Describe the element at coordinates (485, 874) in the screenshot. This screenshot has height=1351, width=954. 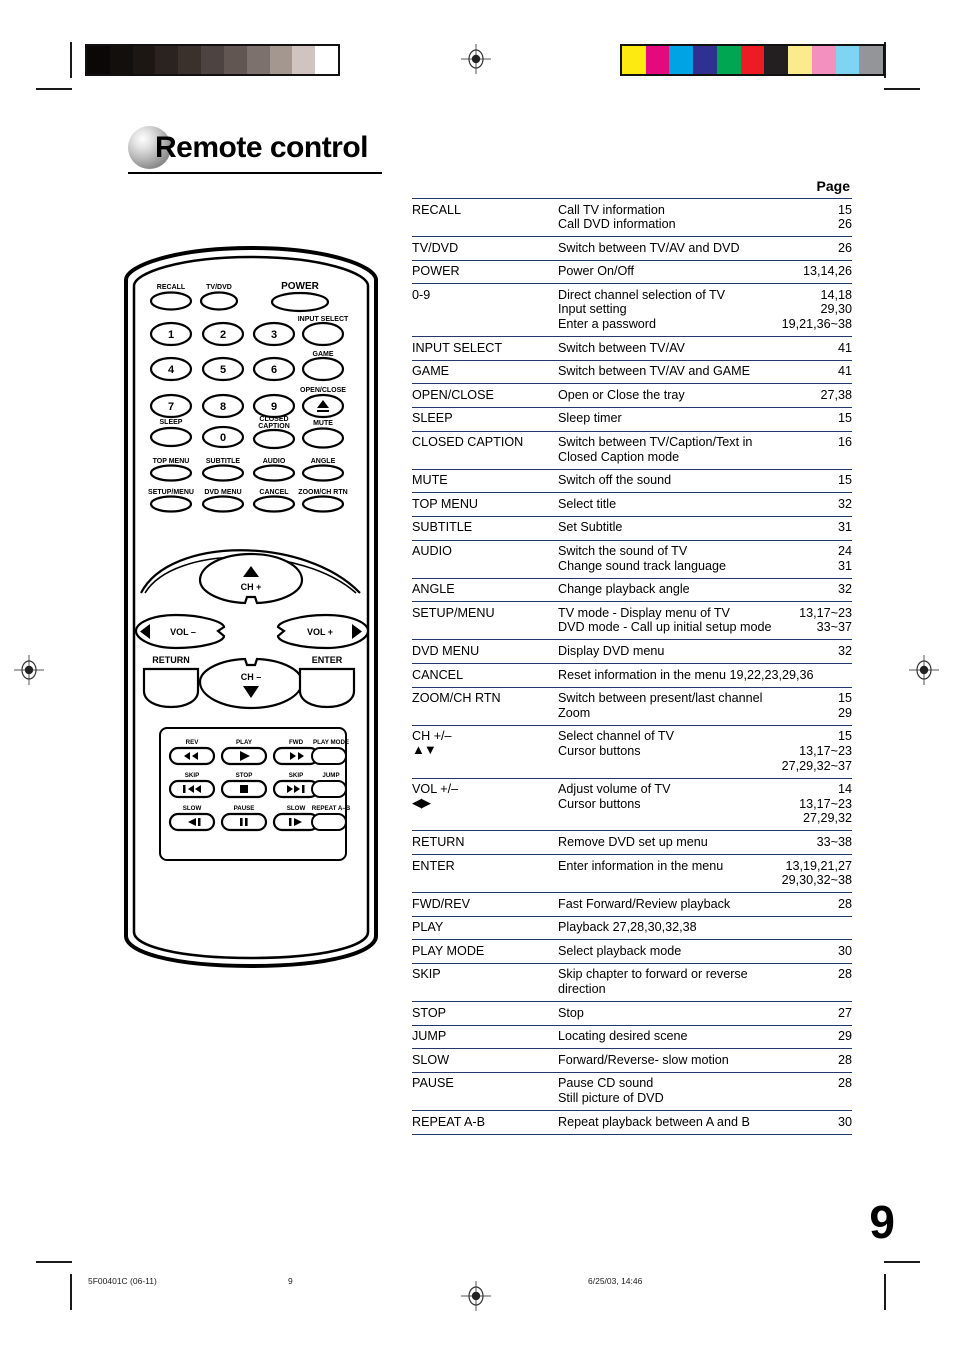
I see `table-cell-button: ENTER` at that location.